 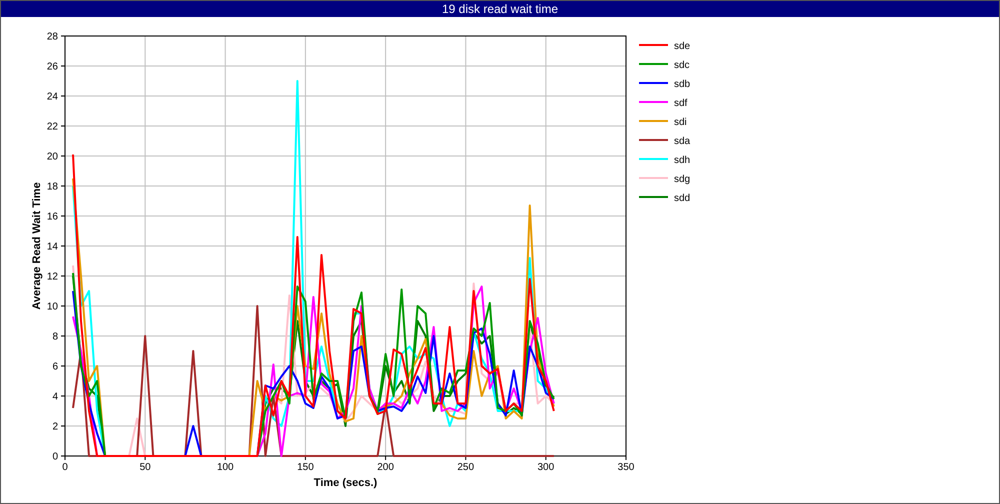 What do you see at coordinates (52, 97) in the screenshot?
I see `axis-tick-label: 24` at bounding box center [52, 97].